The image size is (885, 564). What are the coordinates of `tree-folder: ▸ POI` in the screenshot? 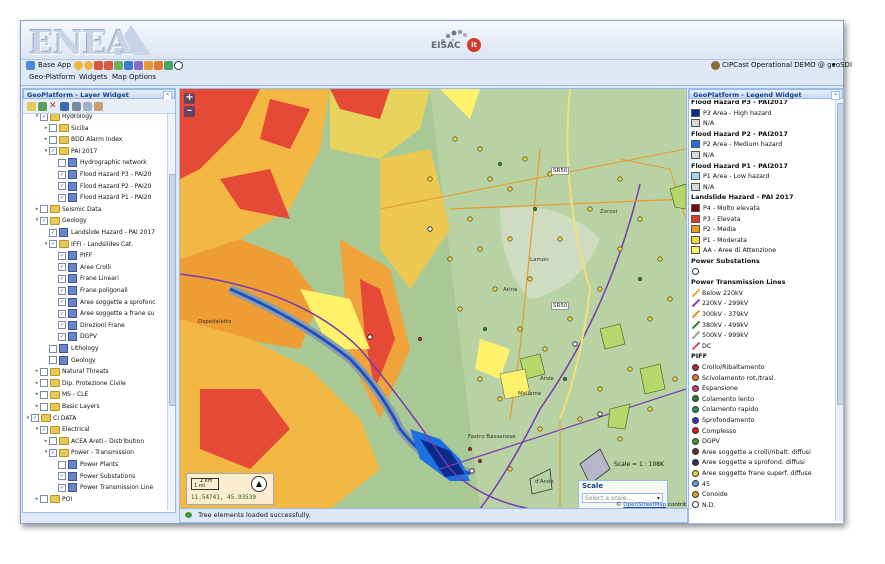 It's located at (53, 499).